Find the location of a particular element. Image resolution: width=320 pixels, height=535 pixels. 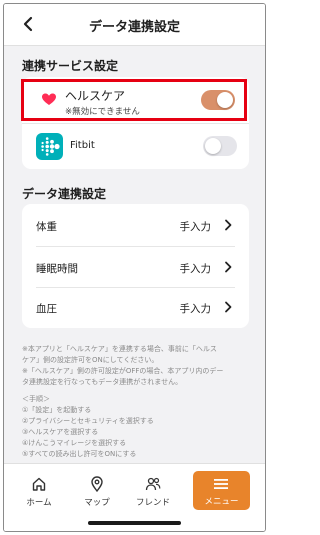

tab-label: マップ is located at coordinates (97, 503).